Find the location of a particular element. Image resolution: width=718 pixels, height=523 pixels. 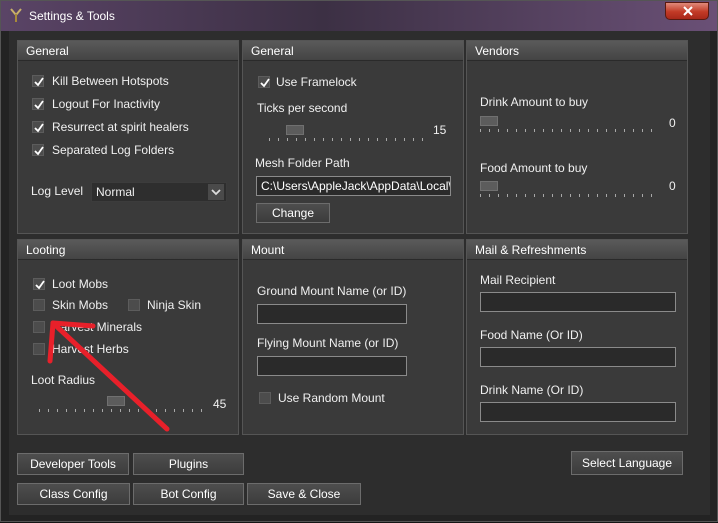

mesh-folder-path-value: C:\Users\AppleJack\AppData\Local\ is located at coordinates (356, 186).